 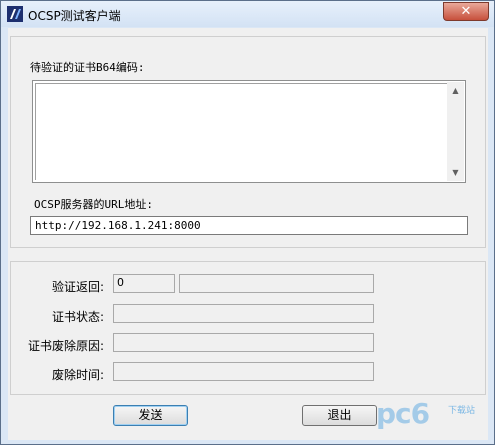 What do you see at coordinates (15, 14) in the screenshot?
I see `app-icon` at bounding box center [15, 14].